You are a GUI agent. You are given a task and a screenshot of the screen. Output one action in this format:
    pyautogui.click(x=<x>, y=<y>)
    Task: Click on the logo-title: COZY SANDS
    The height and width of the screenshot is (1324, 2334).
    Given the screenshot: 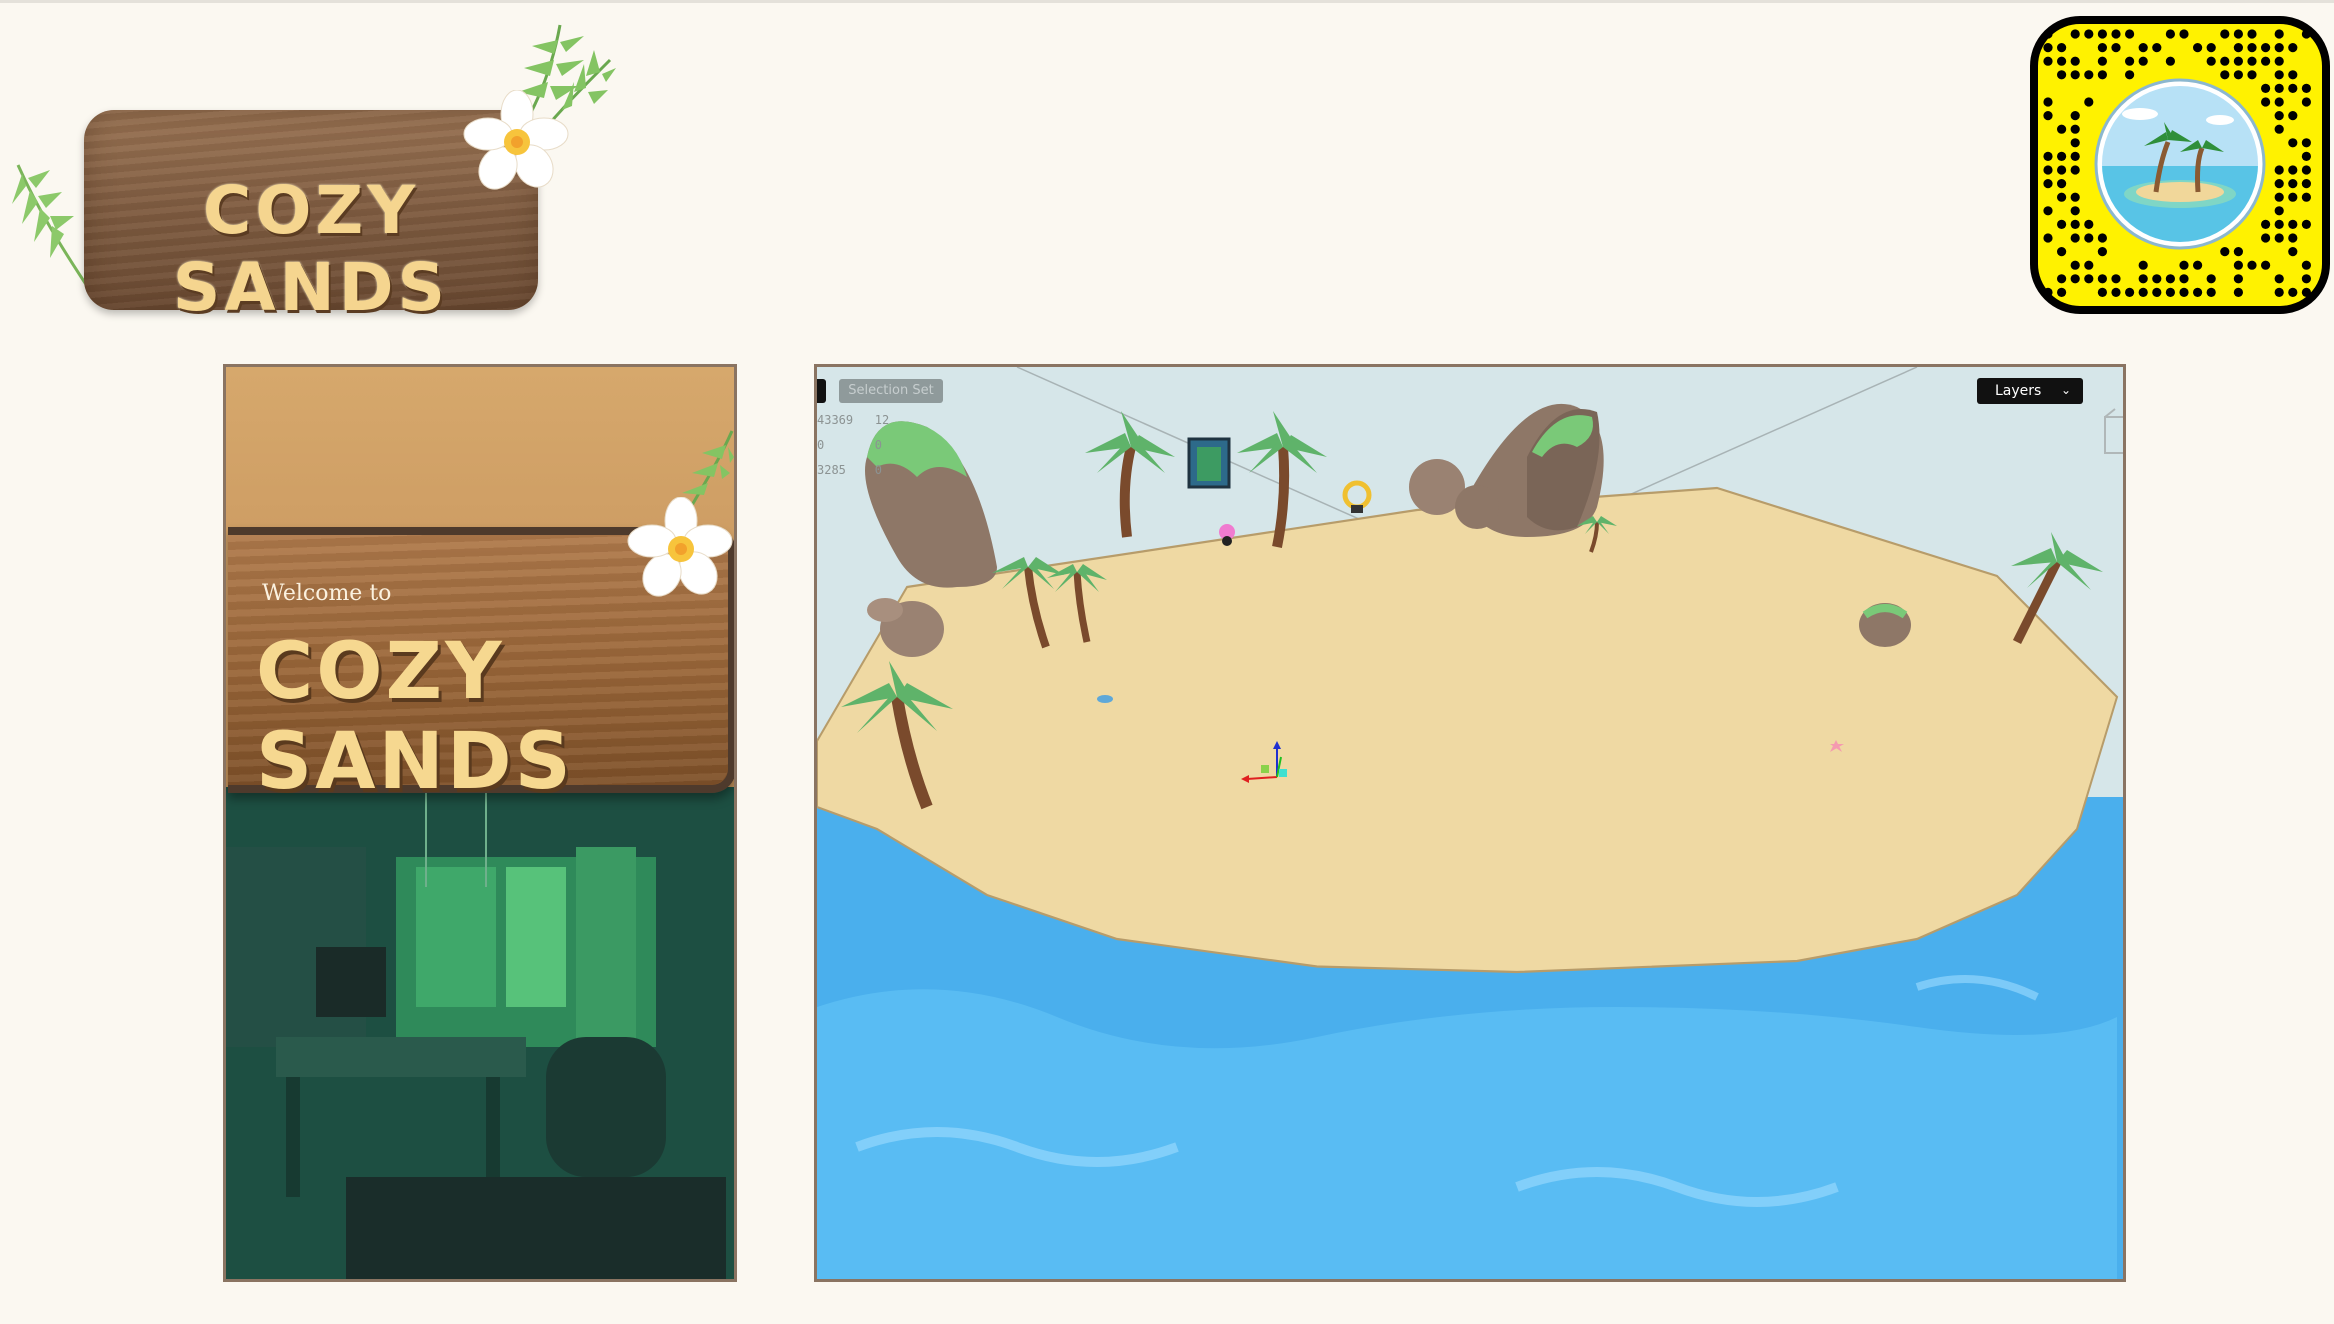 What is the action you would take?
    pyautogui.click(x=311, y=249)
    